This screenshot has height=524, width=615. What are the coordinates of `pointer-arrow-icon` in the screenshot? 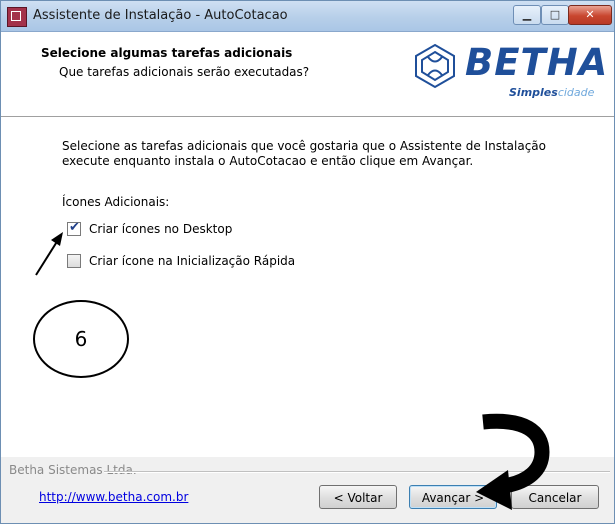 It's located at (49, 254).